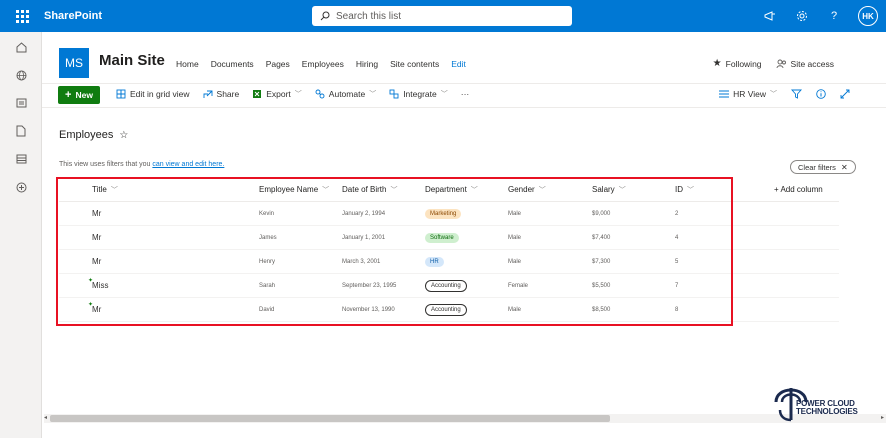 Image resolution: width=886 pixels, height=438 pixels. I want to click on automate-button: Automate ﹀, so click(345, 94).